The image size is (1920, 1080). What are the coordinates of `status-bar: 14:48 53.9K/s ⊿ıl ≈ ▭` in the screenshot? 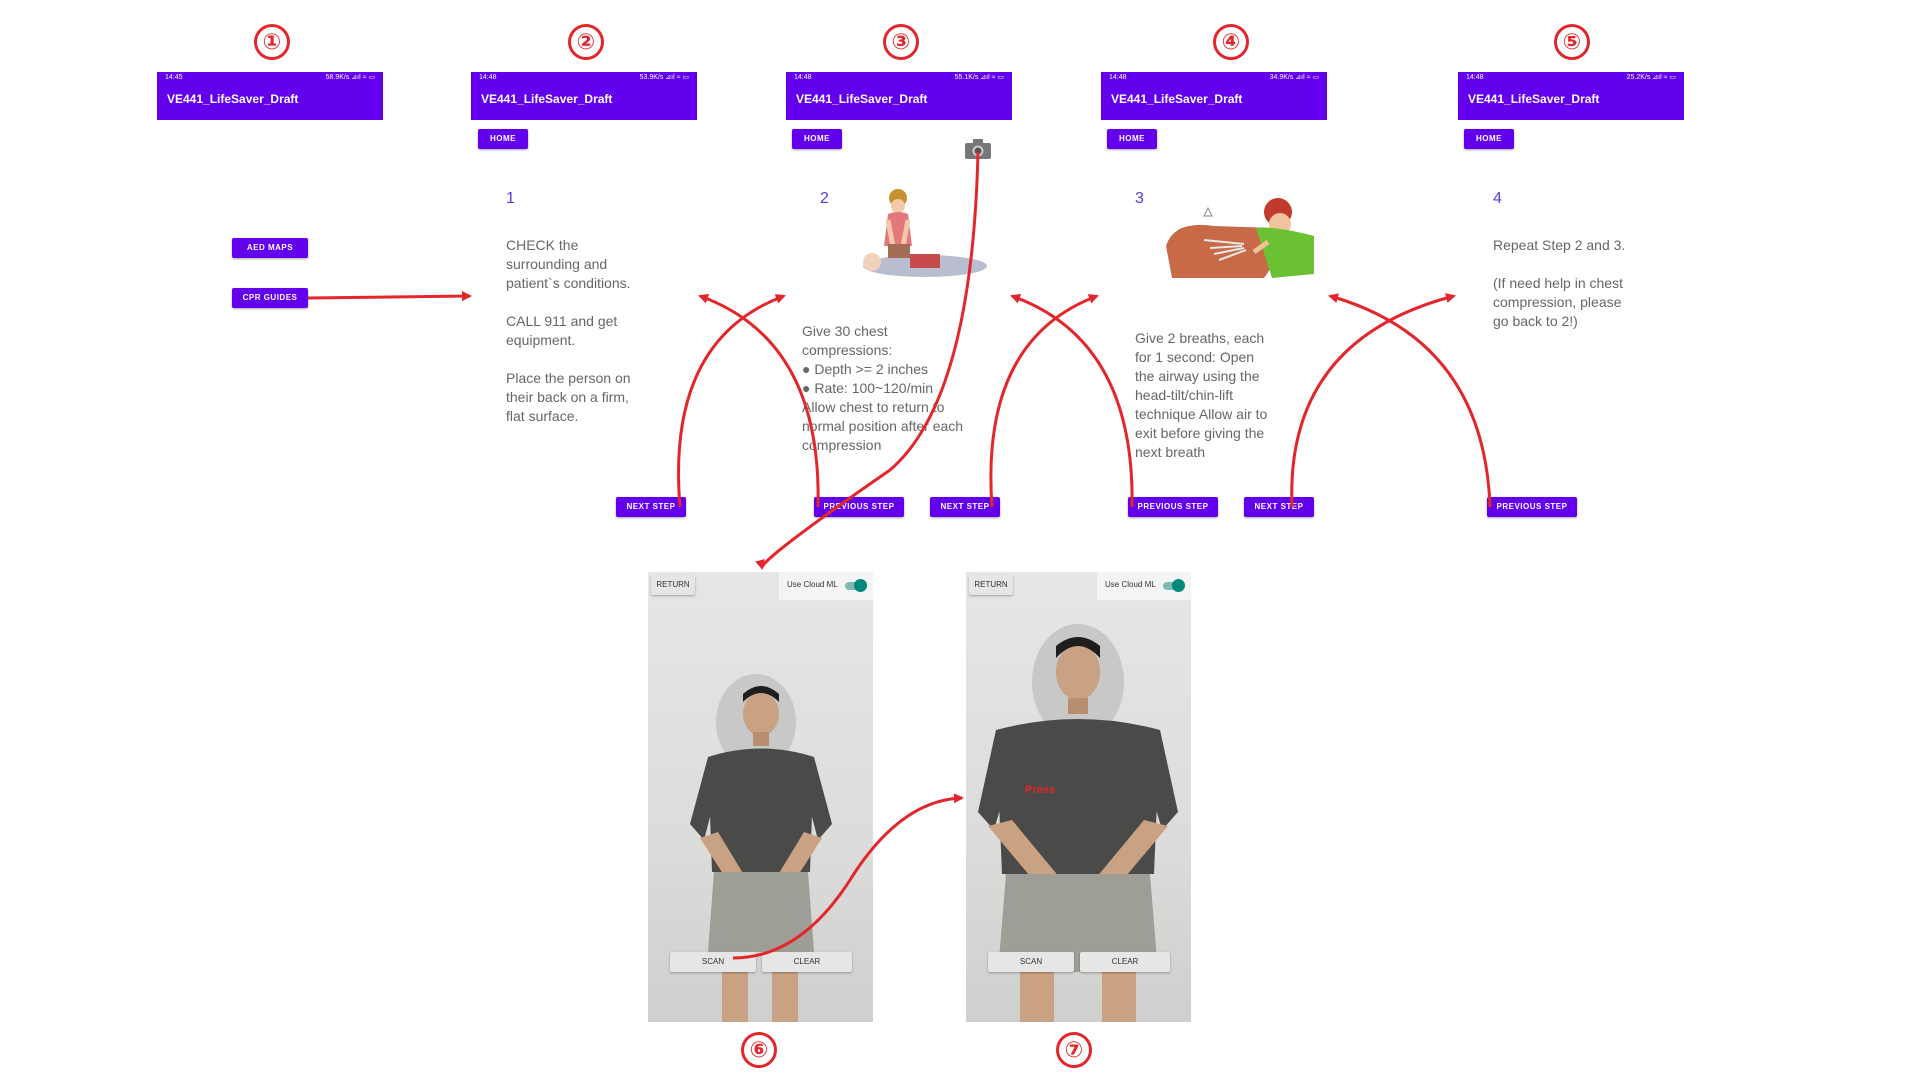 It's located at (584, 78).